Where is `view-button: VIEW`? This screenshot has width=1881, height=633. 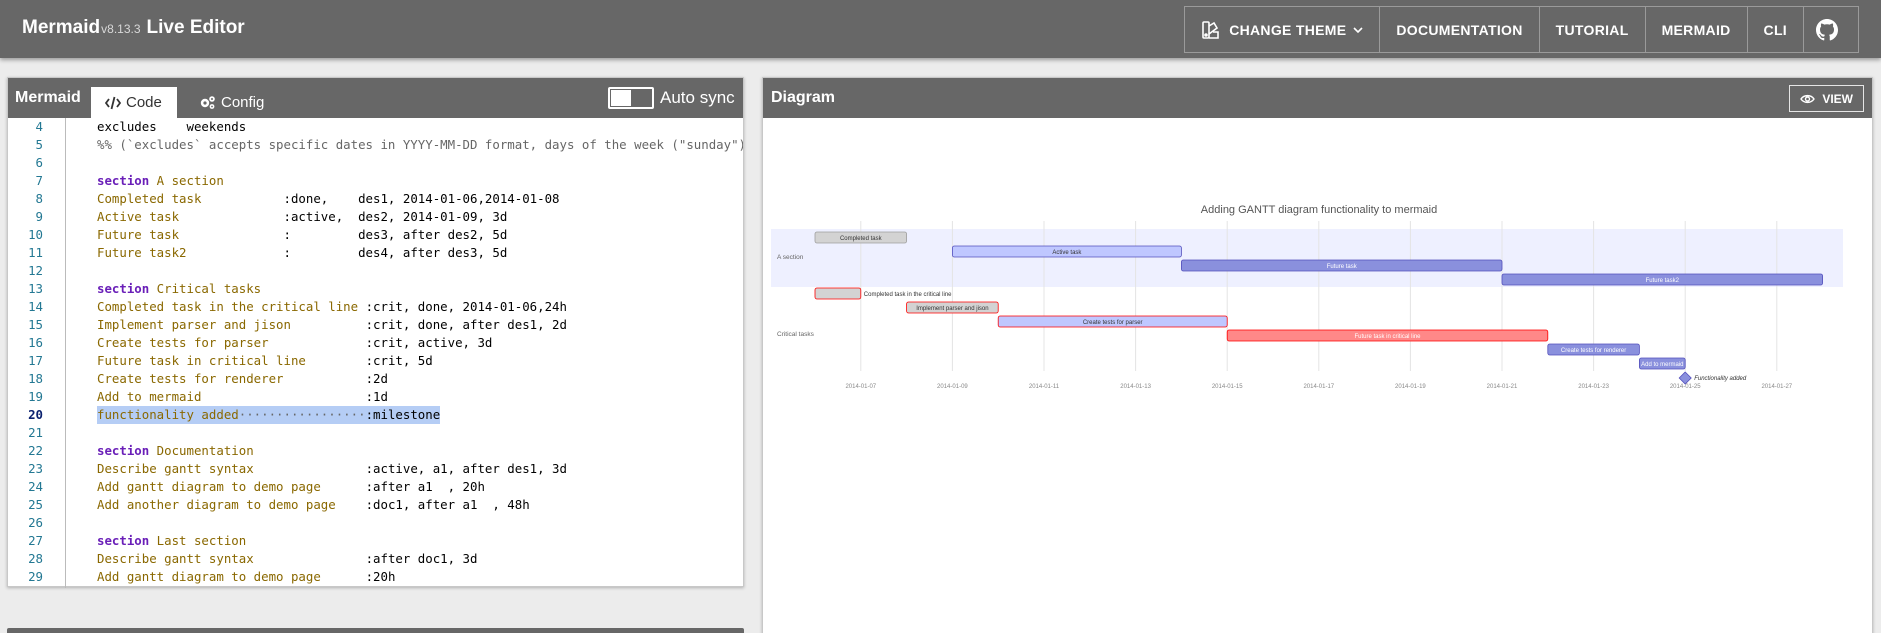 view-button: VIEW is located at coordinates (1826, 98).